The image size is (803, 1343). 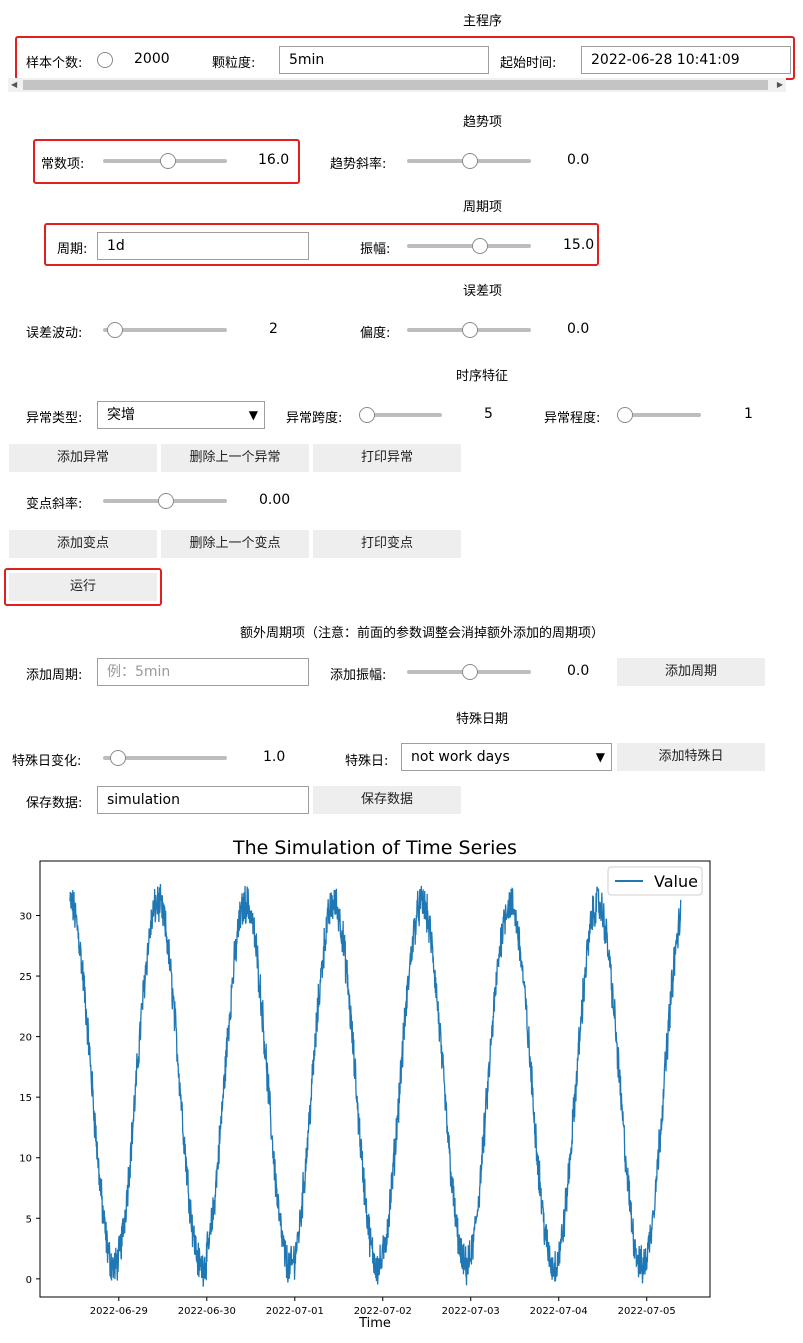 What do you see at coordinates (387, 458) in the screenshot?
I see `print-anomaly-button: 打印异常` at bounding box center [387, 458].